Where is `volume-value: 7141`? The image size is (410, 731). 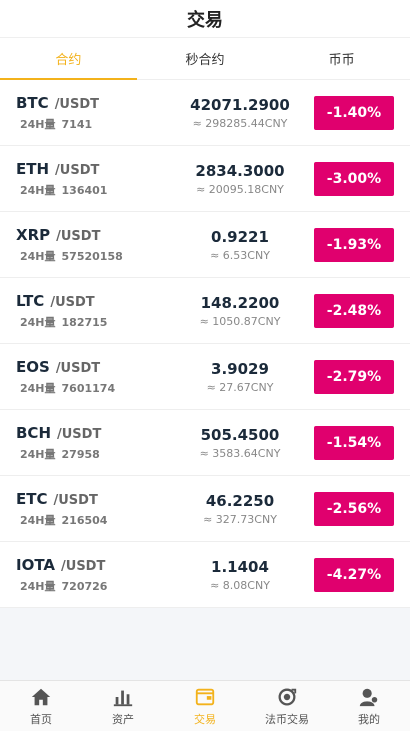
volume-value: 7141 is located at coordinates (77, 124).